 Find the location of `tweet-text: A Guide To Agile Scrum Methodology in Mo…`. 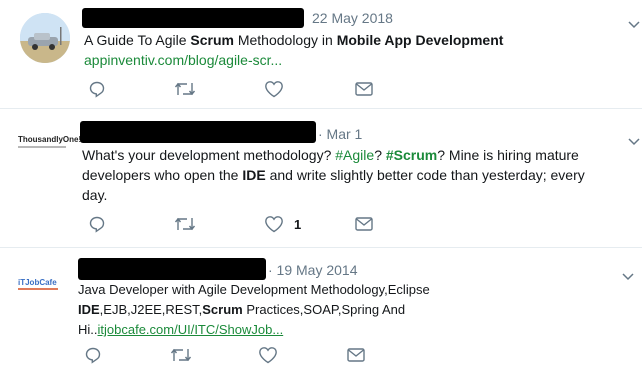

tweet-text: A Guide To Agile Scrum Methodology in Mo… is located at coordinates (359, 50).